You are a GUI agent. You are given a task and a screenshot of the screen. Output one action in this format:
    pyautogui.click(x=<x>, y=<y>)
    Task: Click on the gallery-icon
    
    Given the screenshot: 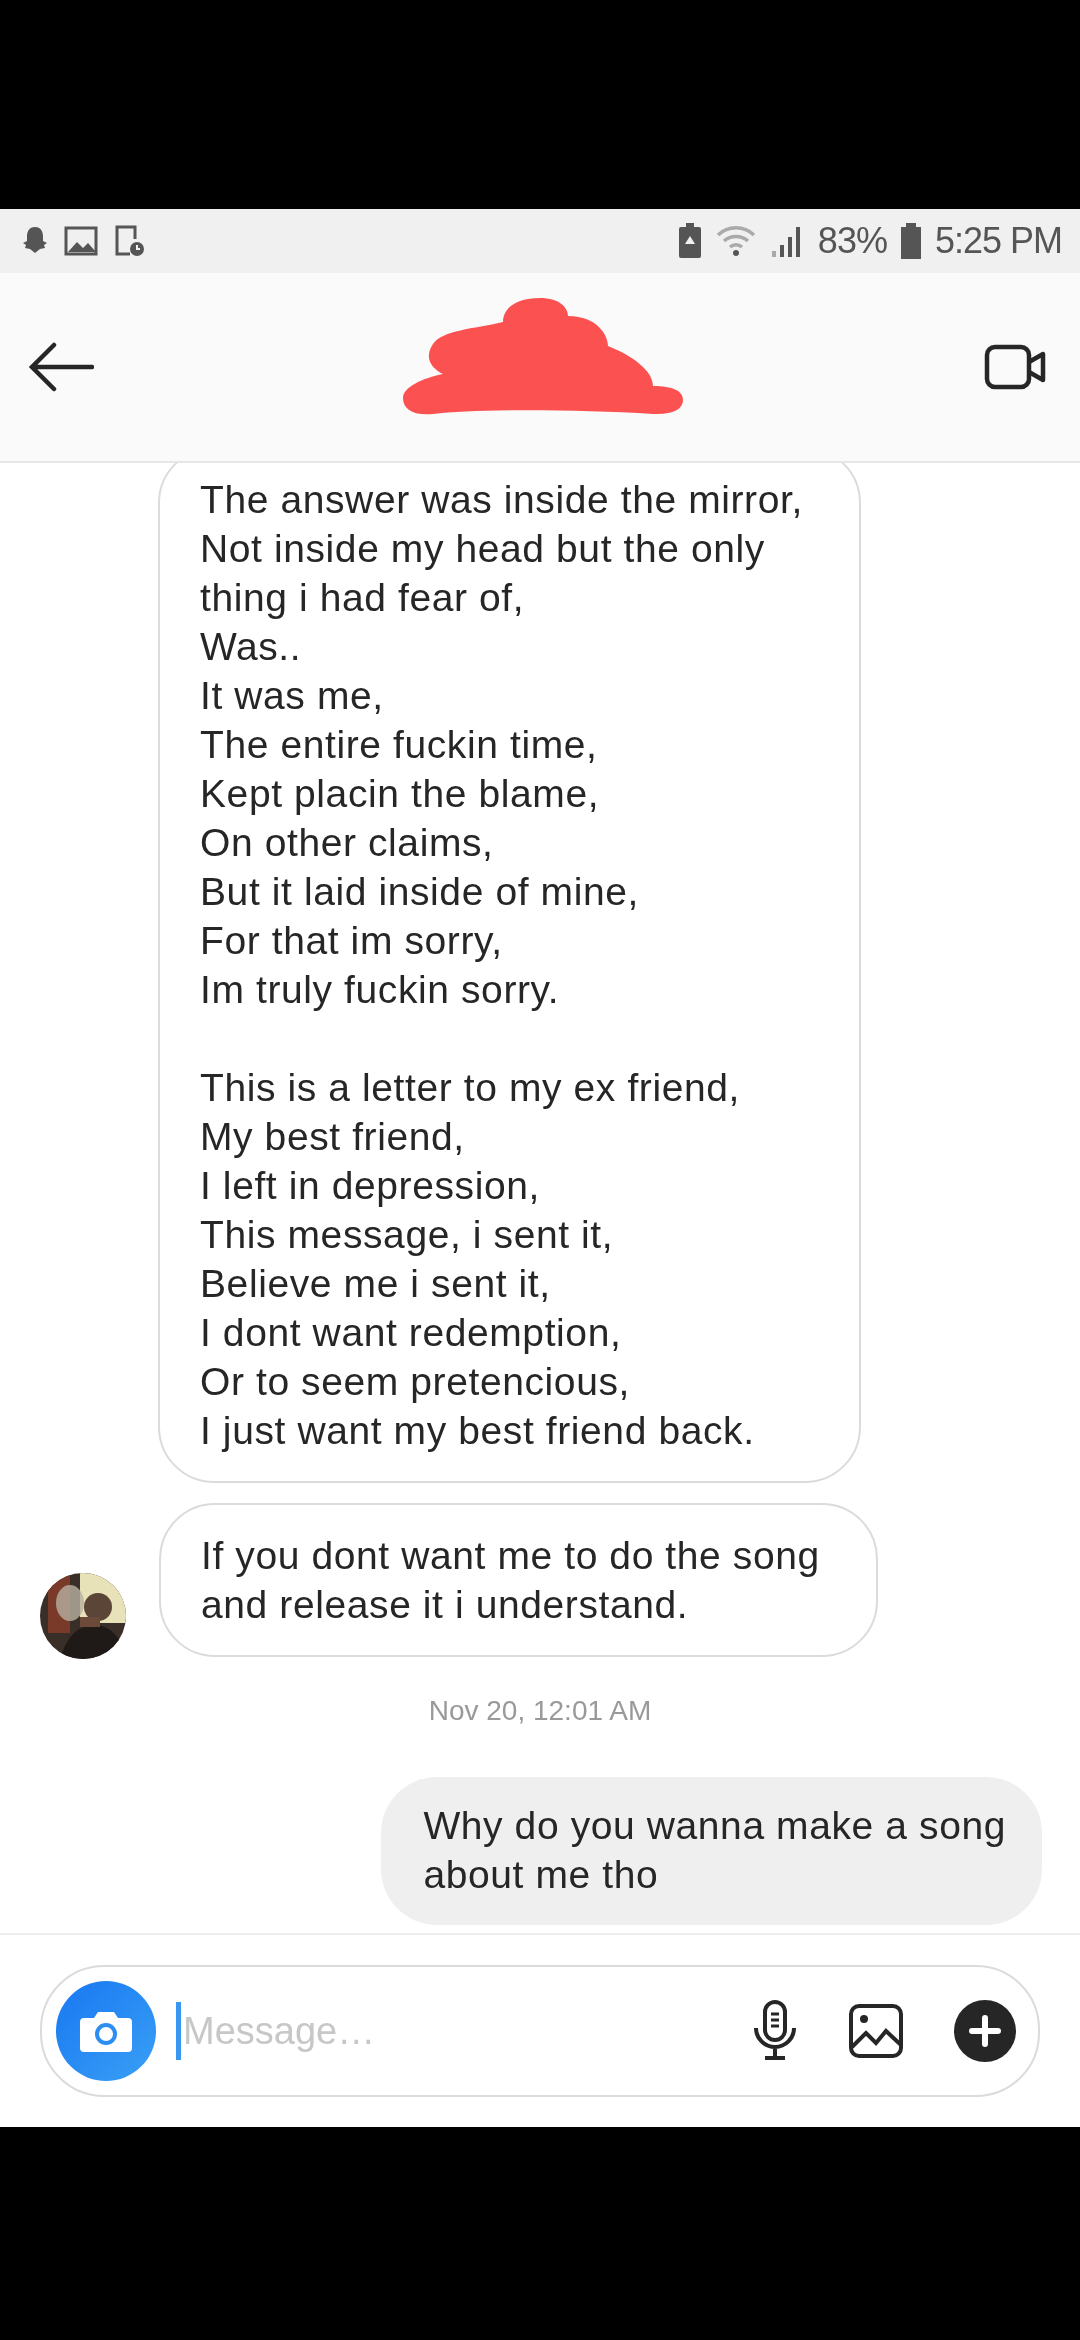 What is the action you would take?
    pyautogui.click(x=876, y=2031)
    